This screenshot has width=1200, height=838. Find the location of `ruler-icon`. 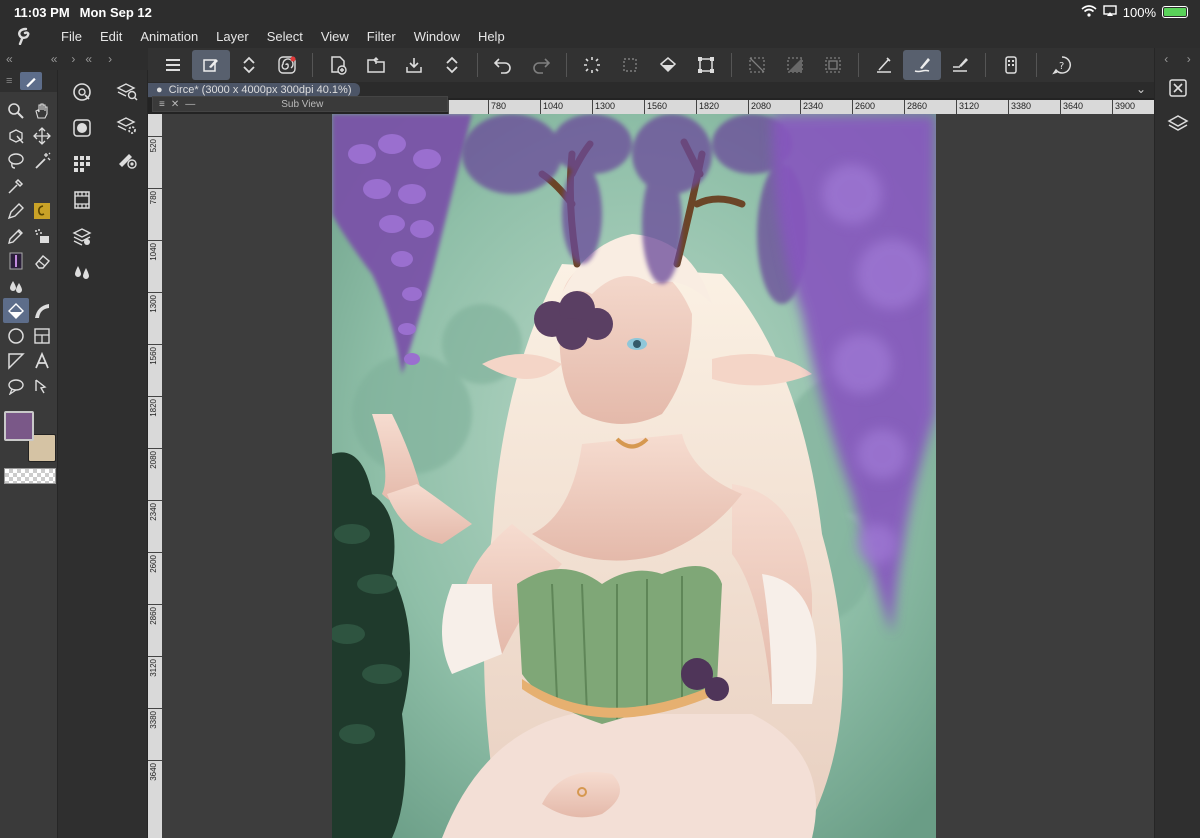

ruler-icon is located at coordinates (16, 360).